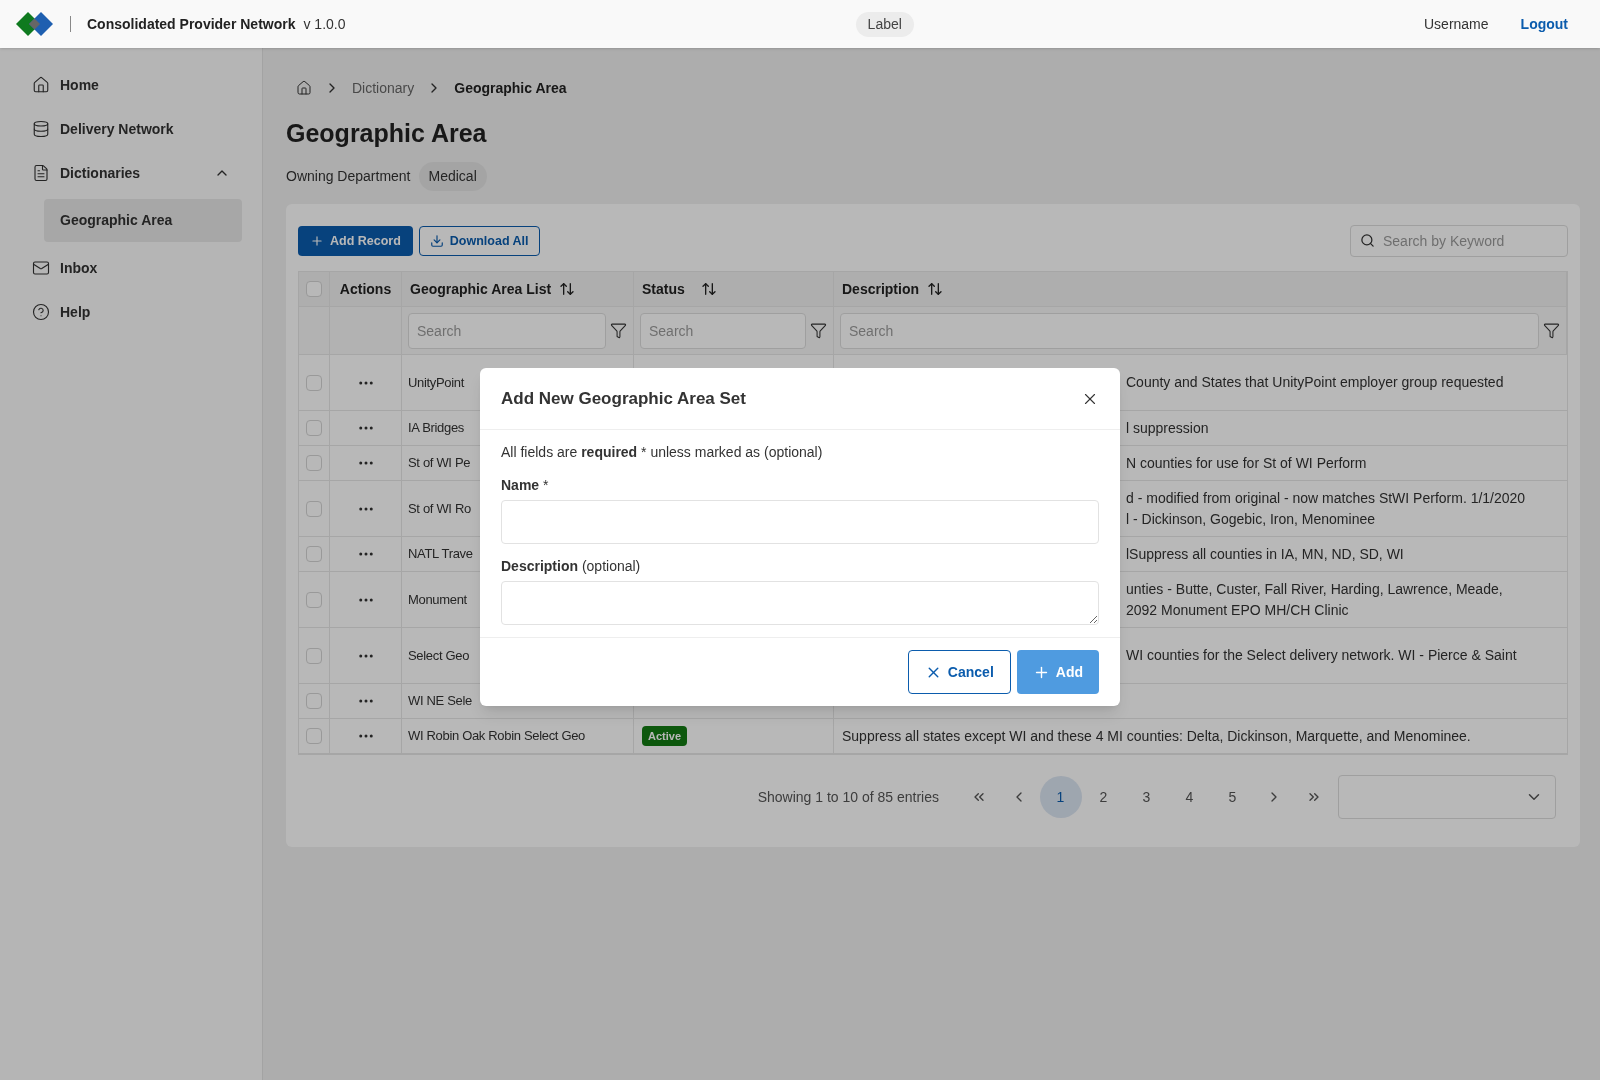  What do you see at coordinates (884, 24) in the screenshot?
I see `label-pill: Label` at bounding box center [884, 24].